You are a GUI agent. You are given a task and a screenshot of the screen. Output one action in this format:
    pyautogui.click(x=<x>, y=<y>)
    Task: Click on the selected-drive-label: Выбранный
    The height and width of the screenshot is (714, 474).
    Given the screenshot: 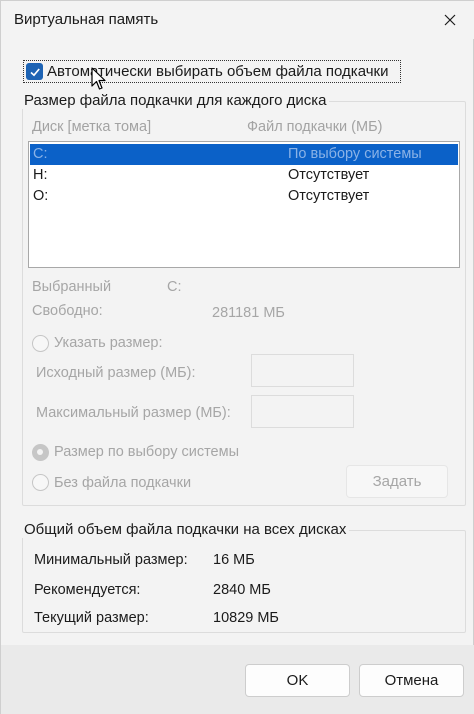 What is the action you would take?
    pyautogui.click(x=72, y=287)
    